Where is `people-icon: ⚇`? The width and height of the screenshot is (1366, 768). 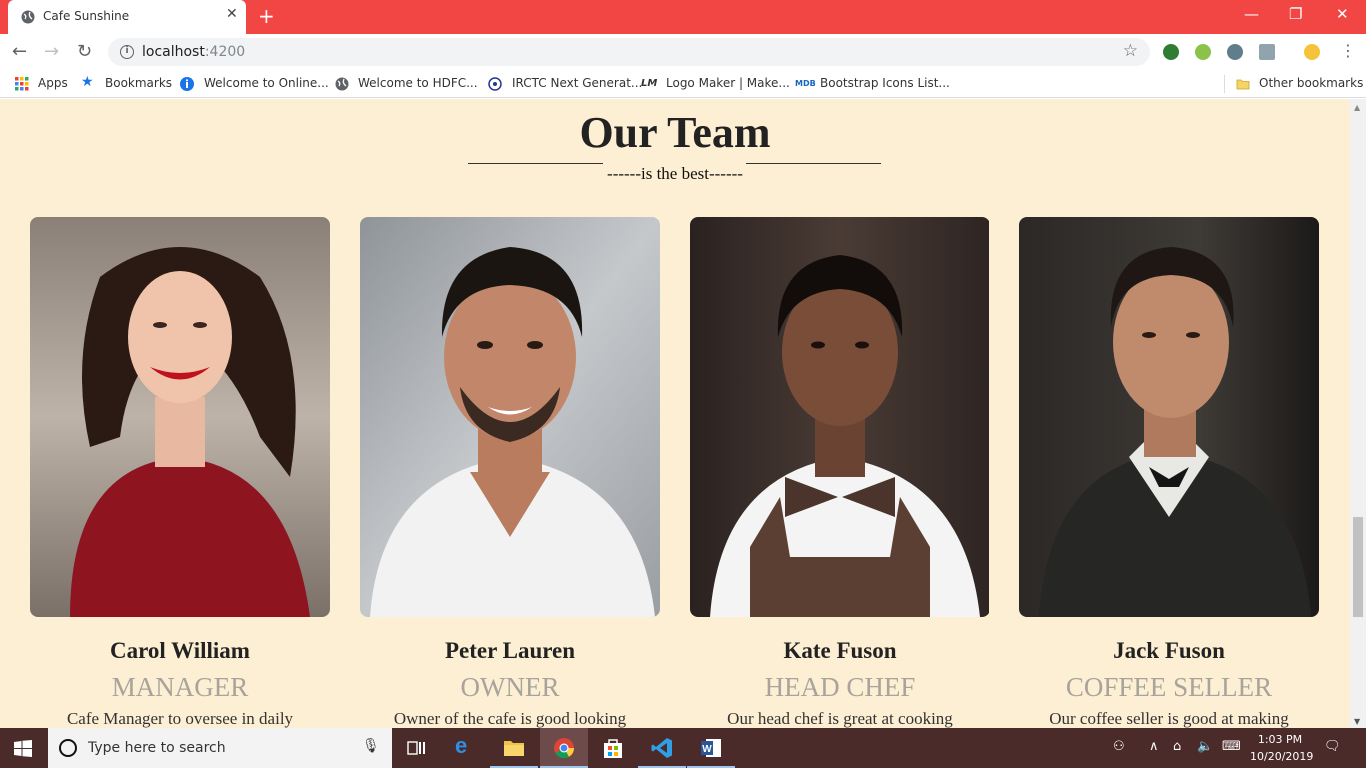
people-icon: ⚇ is located at coordinates (1119, 746).